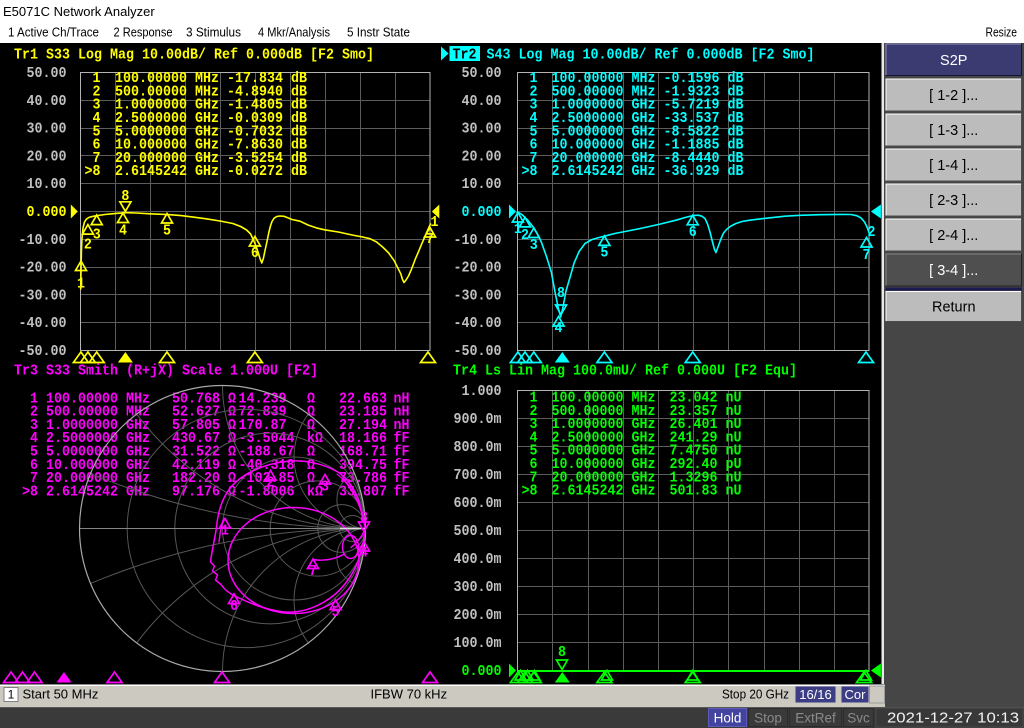 The width and height of the screenshot is (1024, 728). What do you see at coordinates (478, 503) in the screenshot?
I see `svg-text: 600.0m` at bounding box center [478, 503].